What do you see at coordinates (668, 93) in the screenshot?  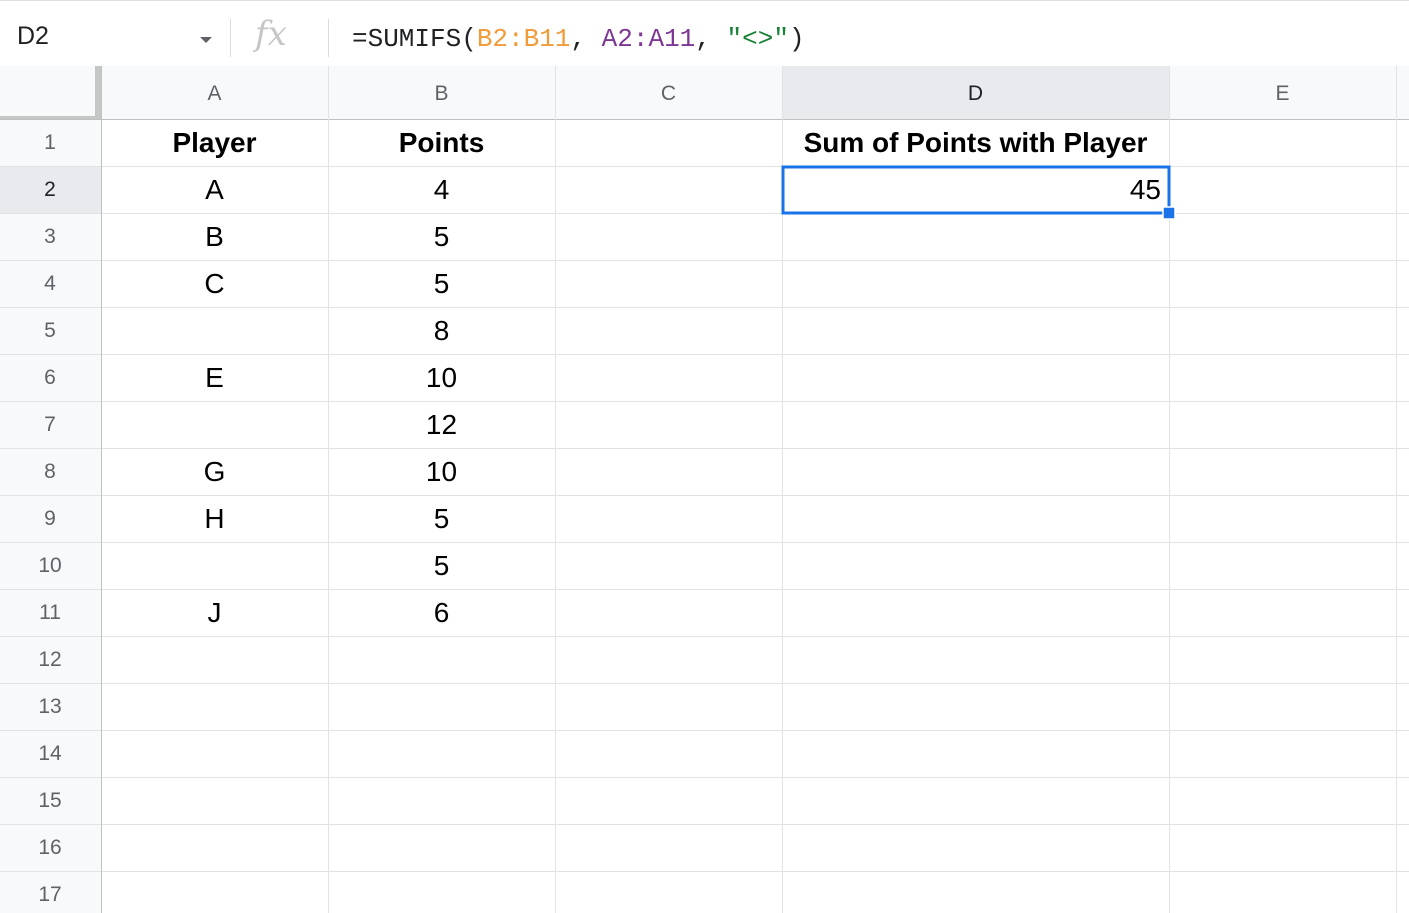 I see `column-header-c: C` at bounding box center [668, 93].